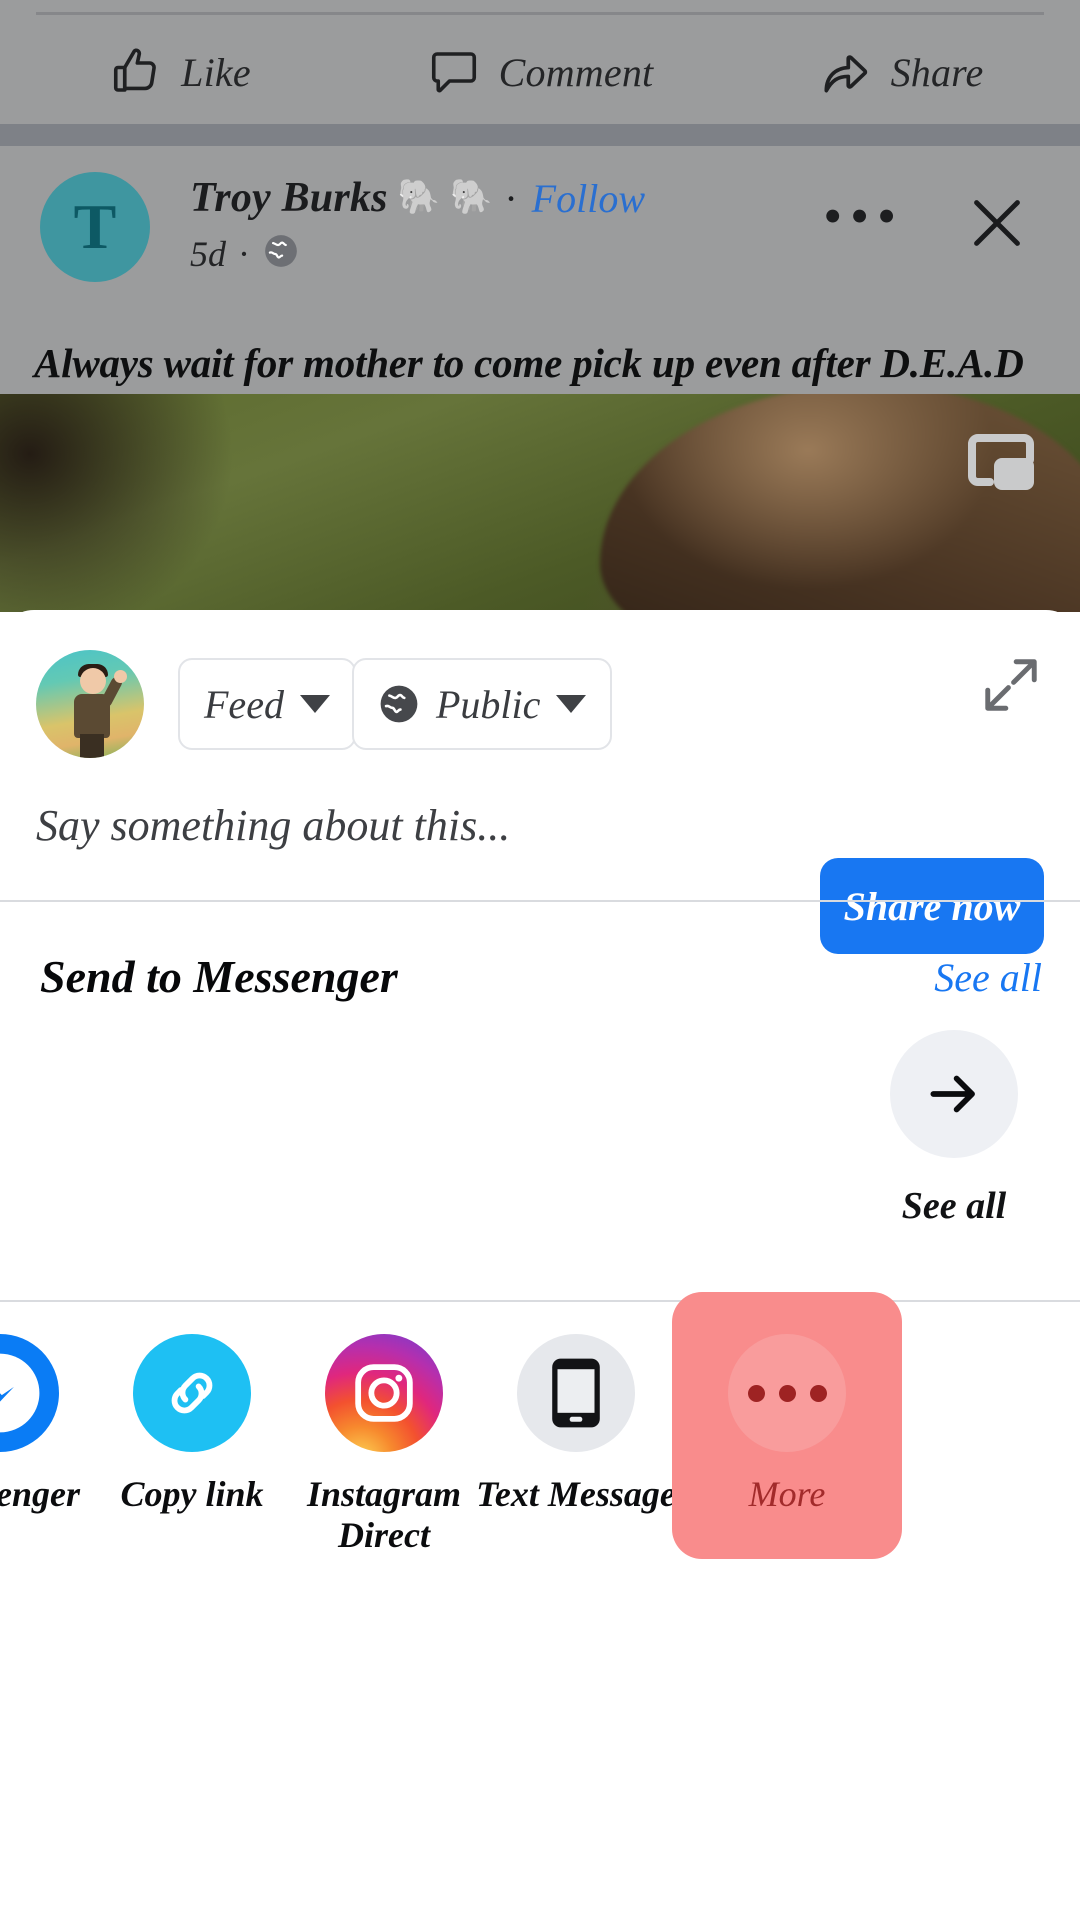 The height and width of the screenshot is (1920, 1080). I want to click on share-arrow-icon, so click(845, 72).